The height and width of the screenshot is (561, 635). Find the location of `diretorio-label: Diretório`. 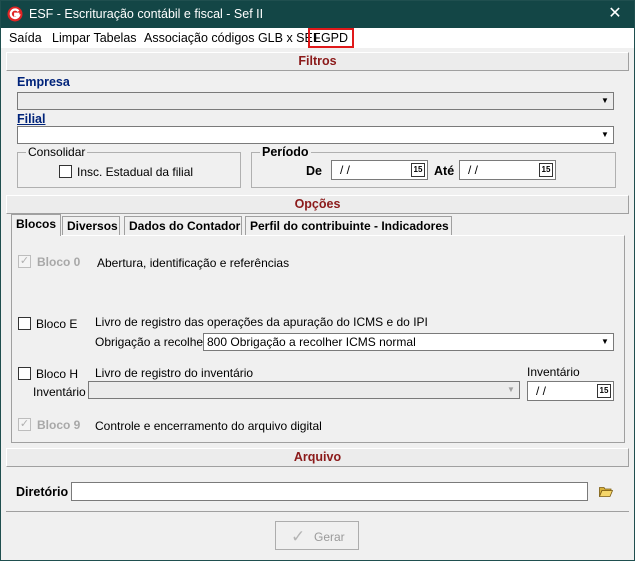

diretorio-label: Diretório is located at coordinates (42, 492).